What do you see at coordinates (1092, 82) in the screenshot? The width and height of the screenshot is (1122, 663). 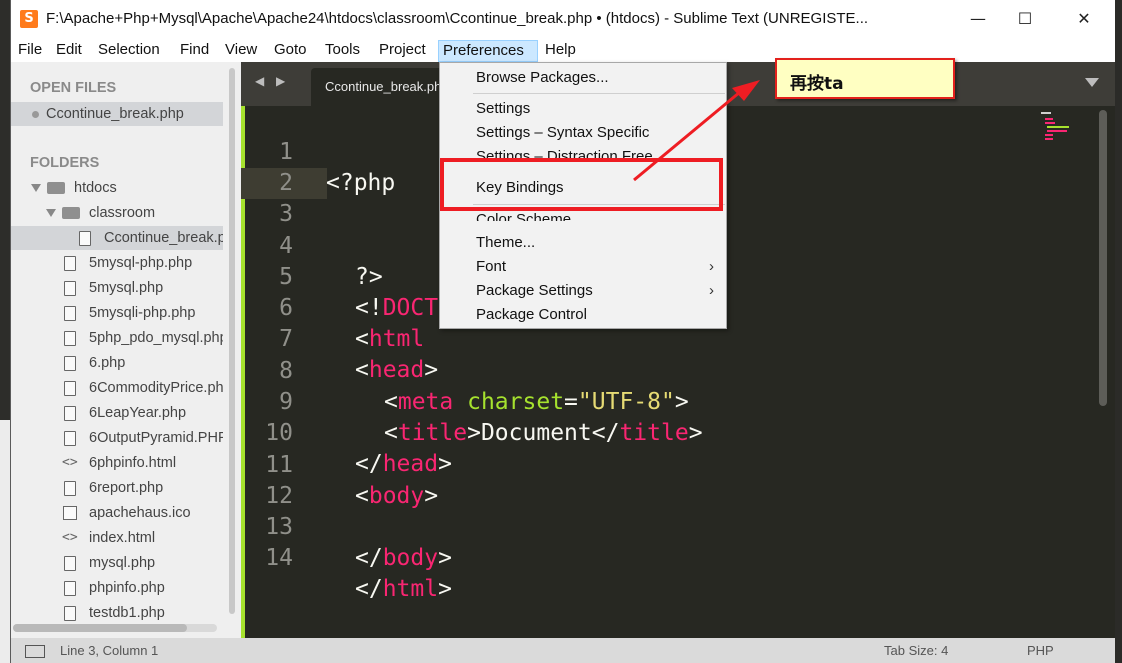 I see `tab-dropdown-icon` at bounding box center [1092, 82].